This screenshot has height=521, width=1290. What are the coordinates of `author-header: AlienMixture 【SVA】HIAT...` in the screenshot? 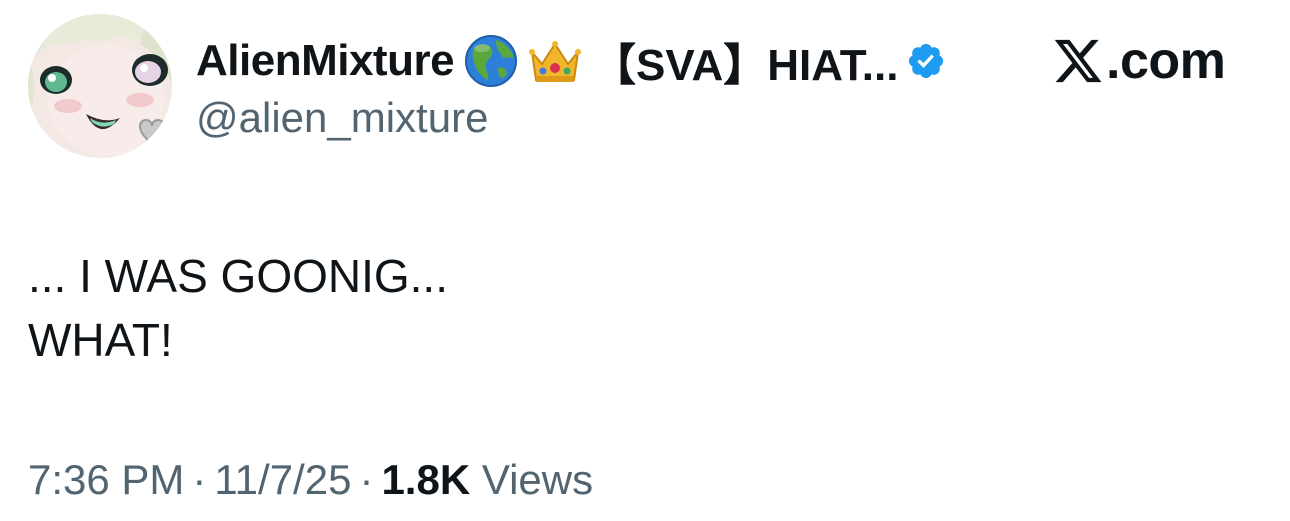 It's located at (571, 61).